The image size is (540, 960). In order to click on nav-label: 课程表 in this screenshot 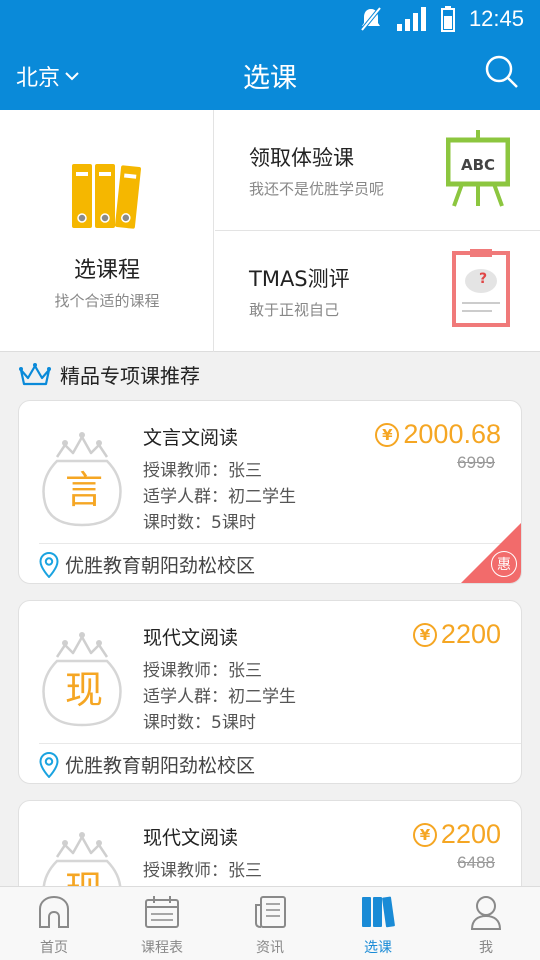, I will do `click(162, 948)`.